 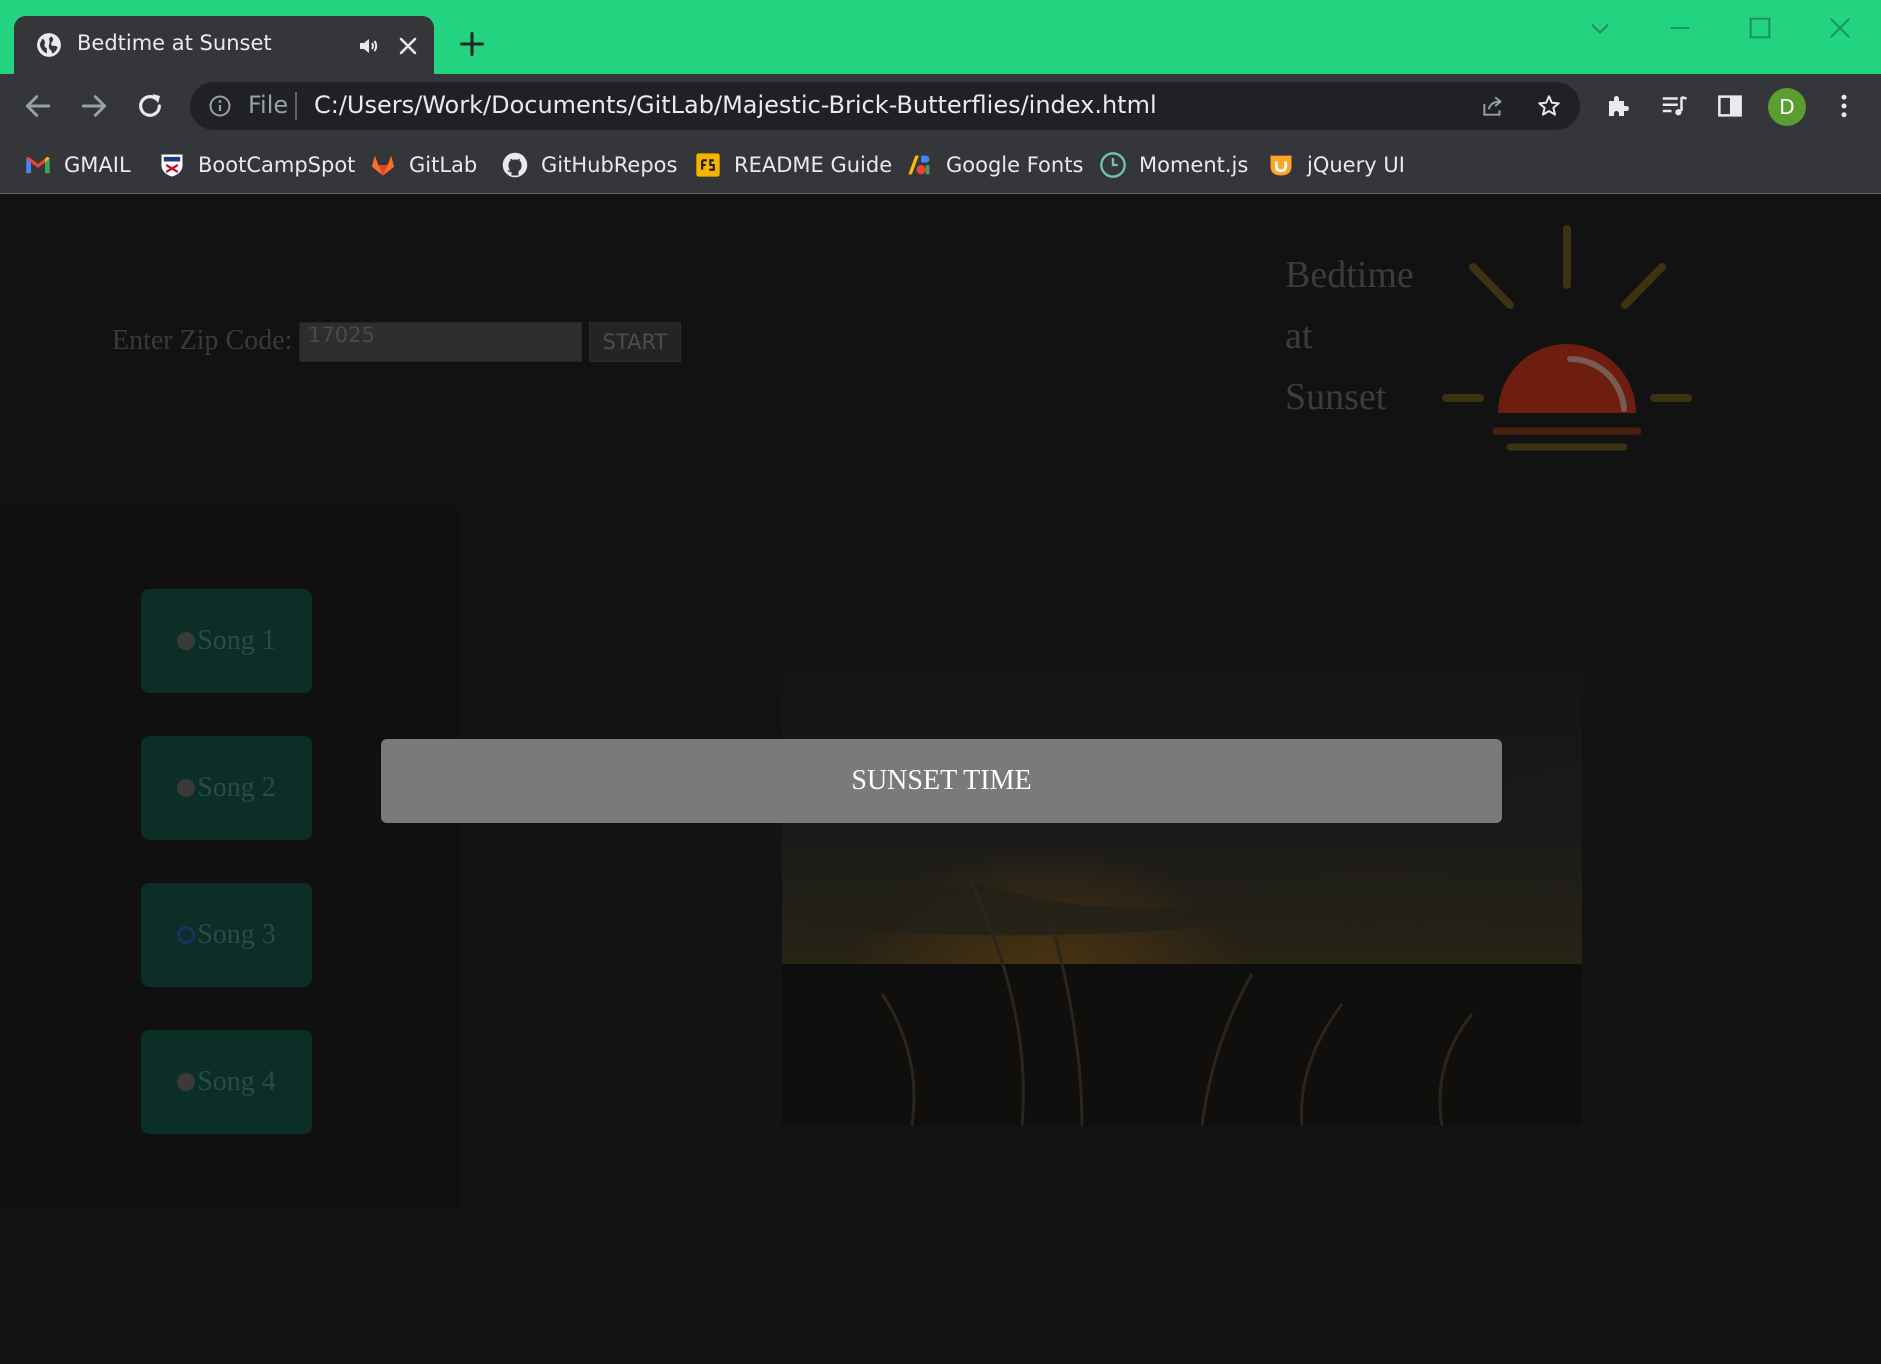 I want to click on brand-title-line-1: Bedtime, so click(x=1349, y=275).